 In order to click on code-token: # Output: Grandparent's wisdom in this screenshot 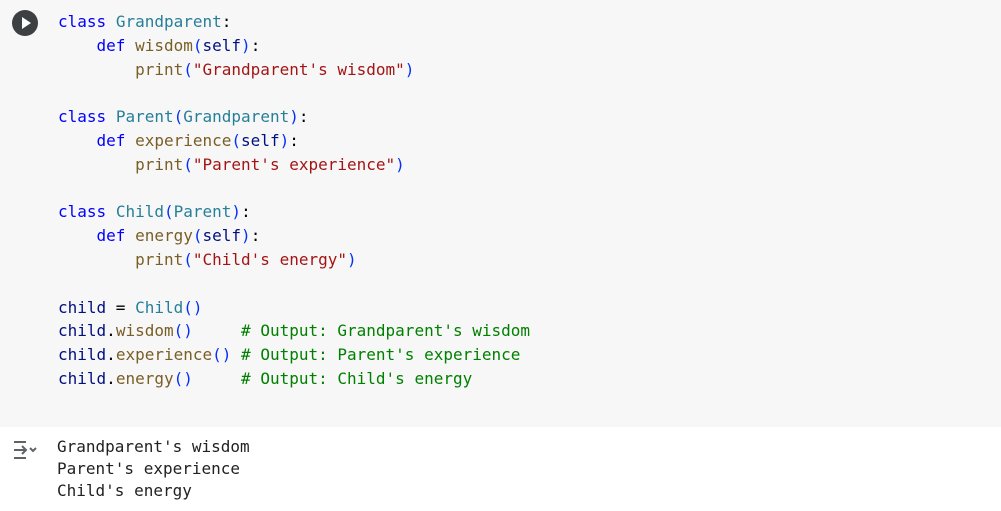, I will do `click(386, 331)`.